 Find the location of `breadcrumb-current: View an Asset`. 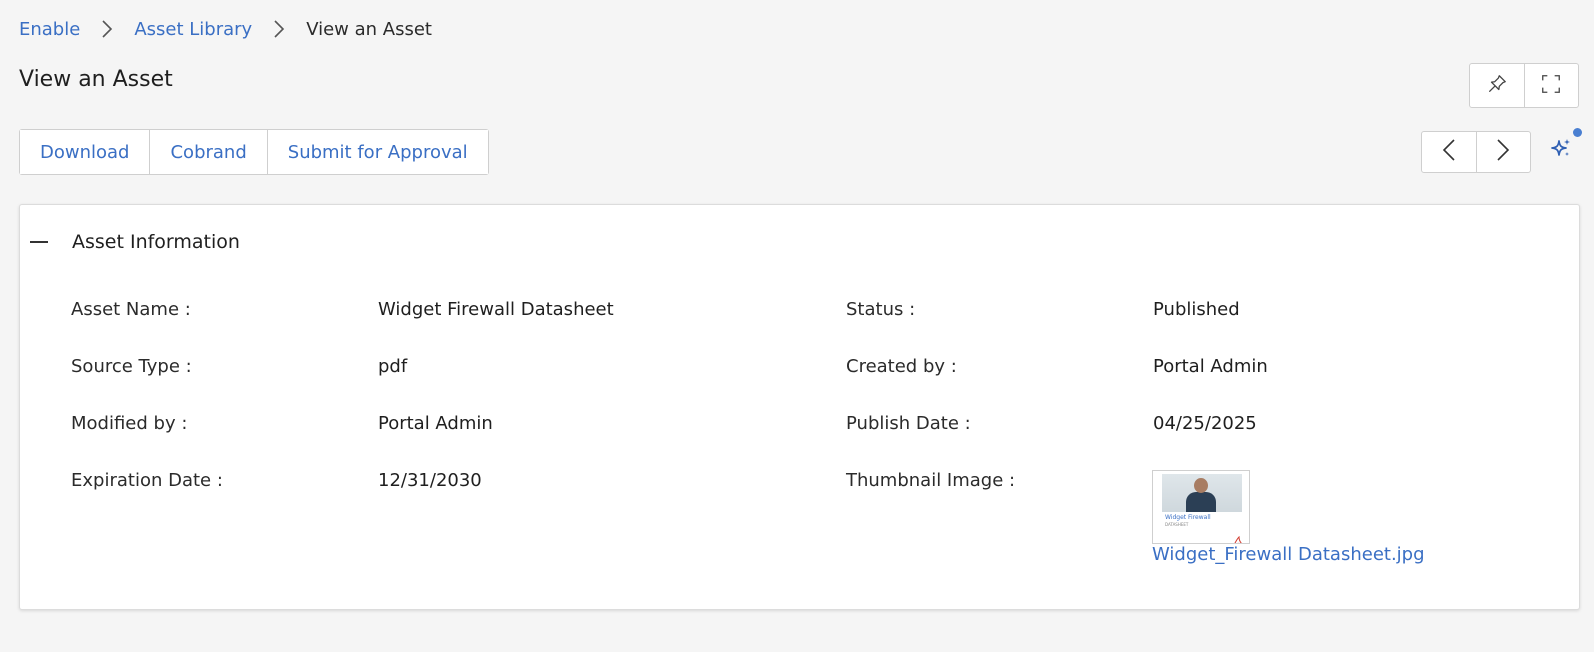

breadcrumb-current: View an Asset is located at coordinates (369, 29).